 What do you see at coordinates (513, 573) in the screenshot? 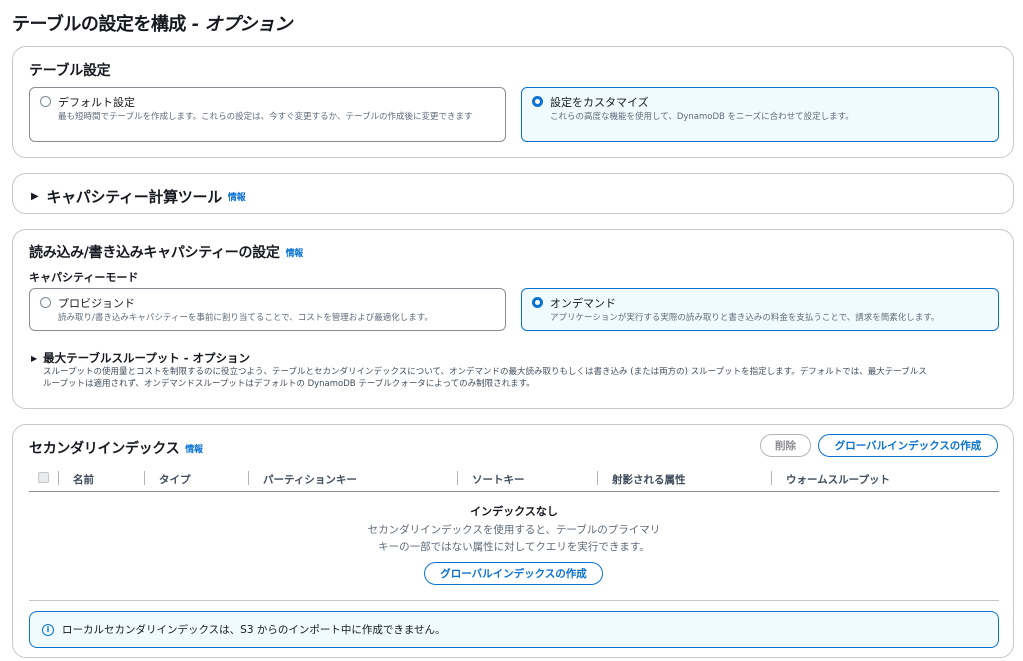
I see `empty-state-create-global-index-button: グローバルインデックスの作成` at bounding box center [513, 573].